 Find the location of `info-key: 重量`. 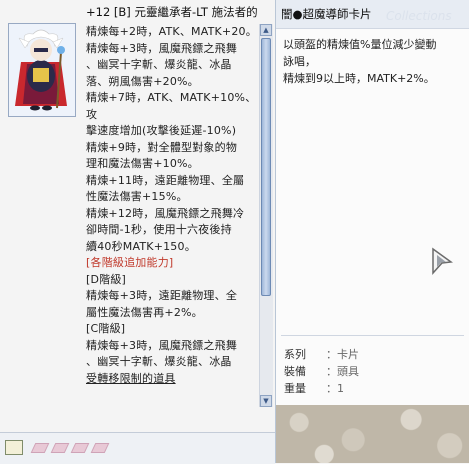

info-key: 重量 is located at coordinates (295, 388).